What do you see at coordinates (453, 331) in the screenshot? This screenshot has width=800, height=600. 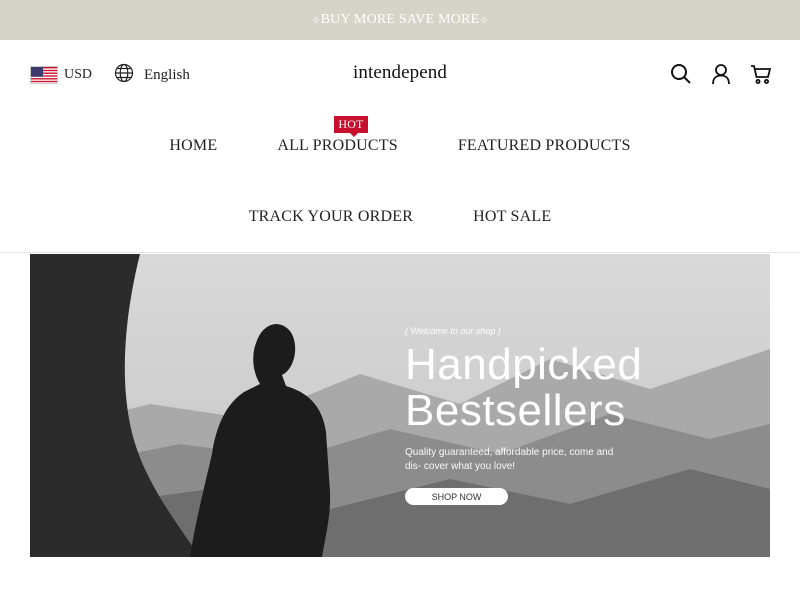 I see `hero-welcome: ( Welcome to our shop )` at bounding box center [453, 331].